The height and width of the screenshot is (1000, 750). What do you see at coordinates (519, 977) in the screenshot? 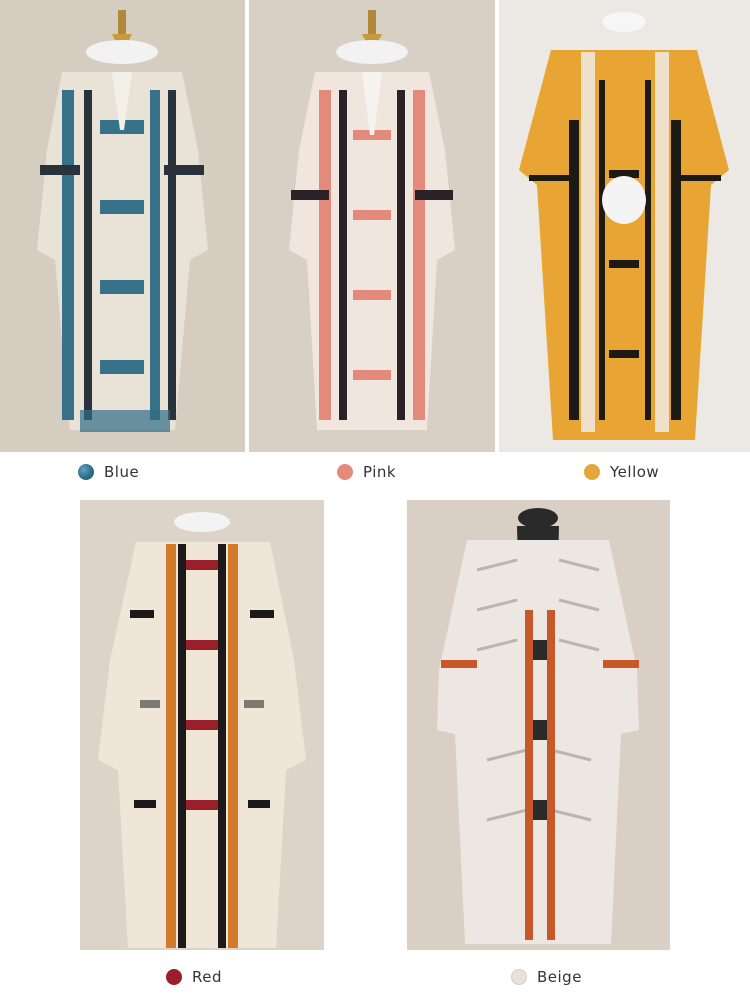
I see `beige-color-dot` at bounding box center [519, 977].